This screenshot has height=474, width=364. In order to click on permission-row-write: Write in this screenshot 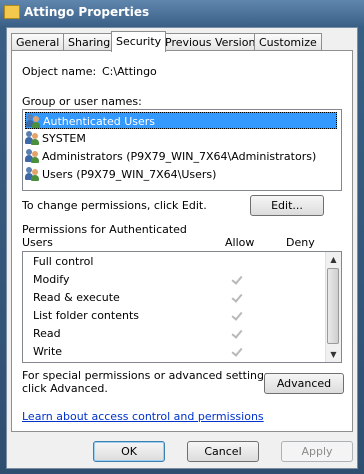, I will do `click(173, 352)`.